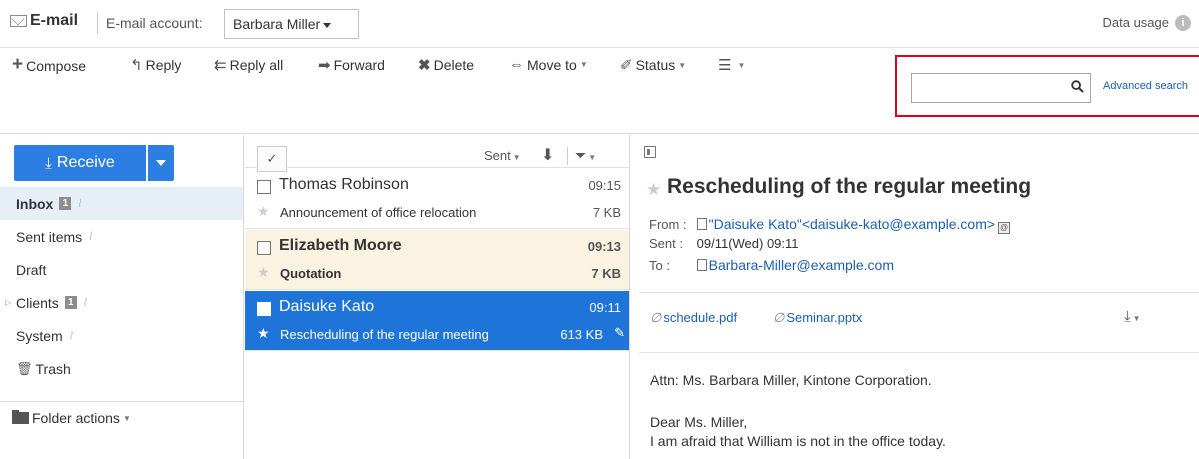  Describe the element at coordinates (1145, 86) in the screenshot. I see `advanced-search-link: Advanced search` at that location.